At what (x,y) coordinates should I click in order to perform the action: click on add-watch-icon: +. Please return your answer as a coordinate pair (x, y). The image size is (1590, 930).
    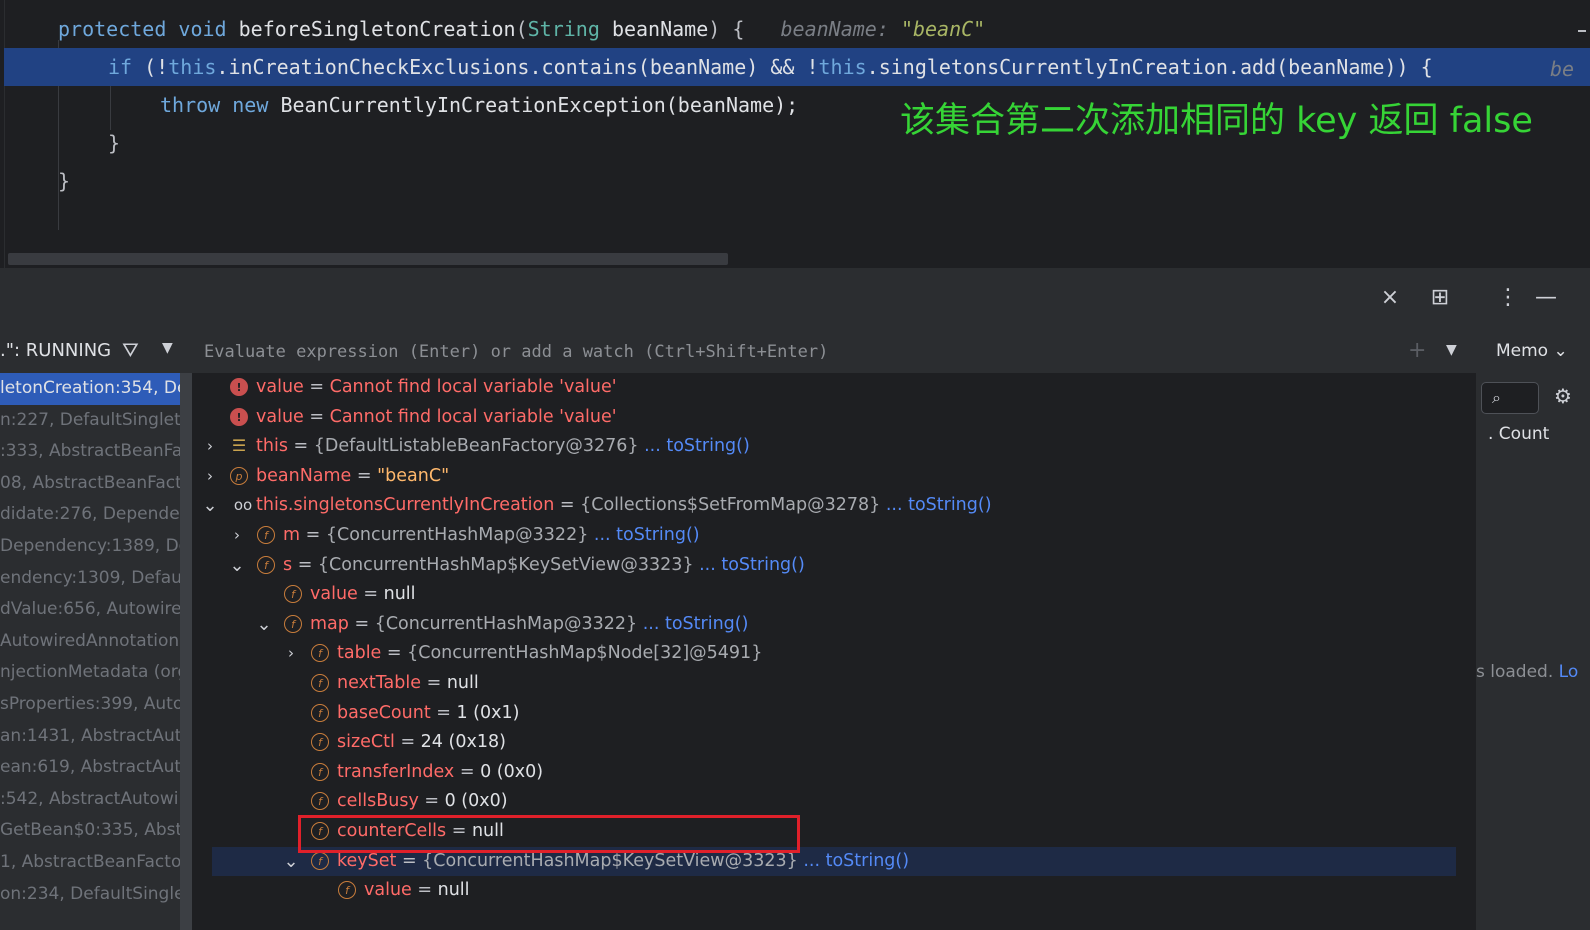
    Looking at the image, I should click on (1417, 350).